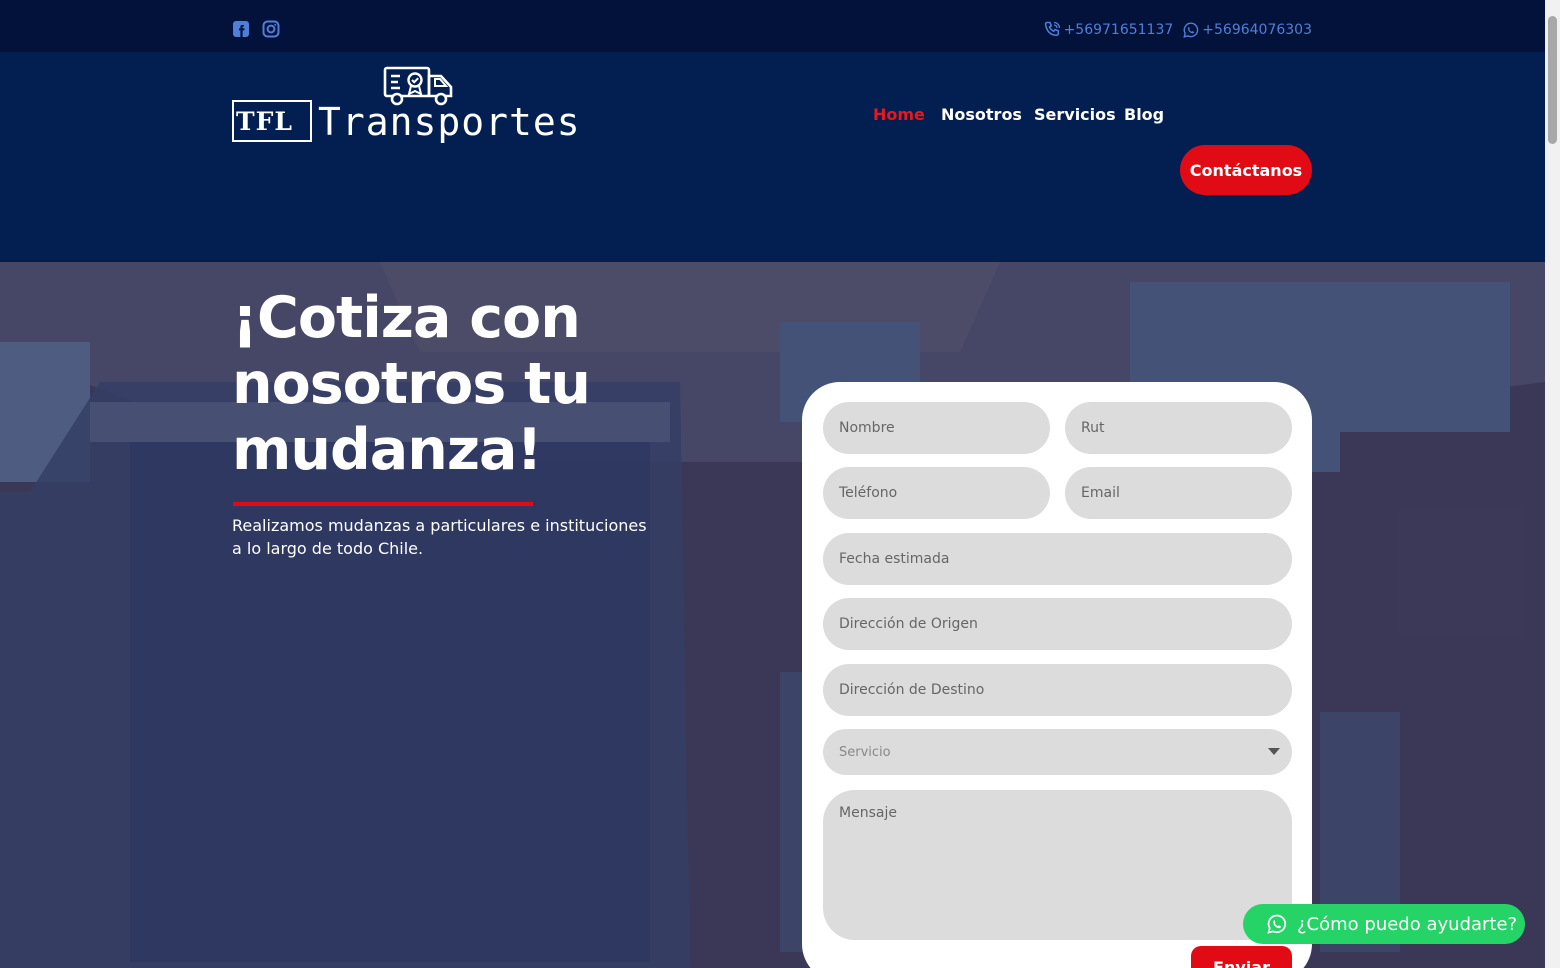  Describe the element at coordinates (1552, 80) in the screenshot. I see `scrollbar-thumb` at that location.